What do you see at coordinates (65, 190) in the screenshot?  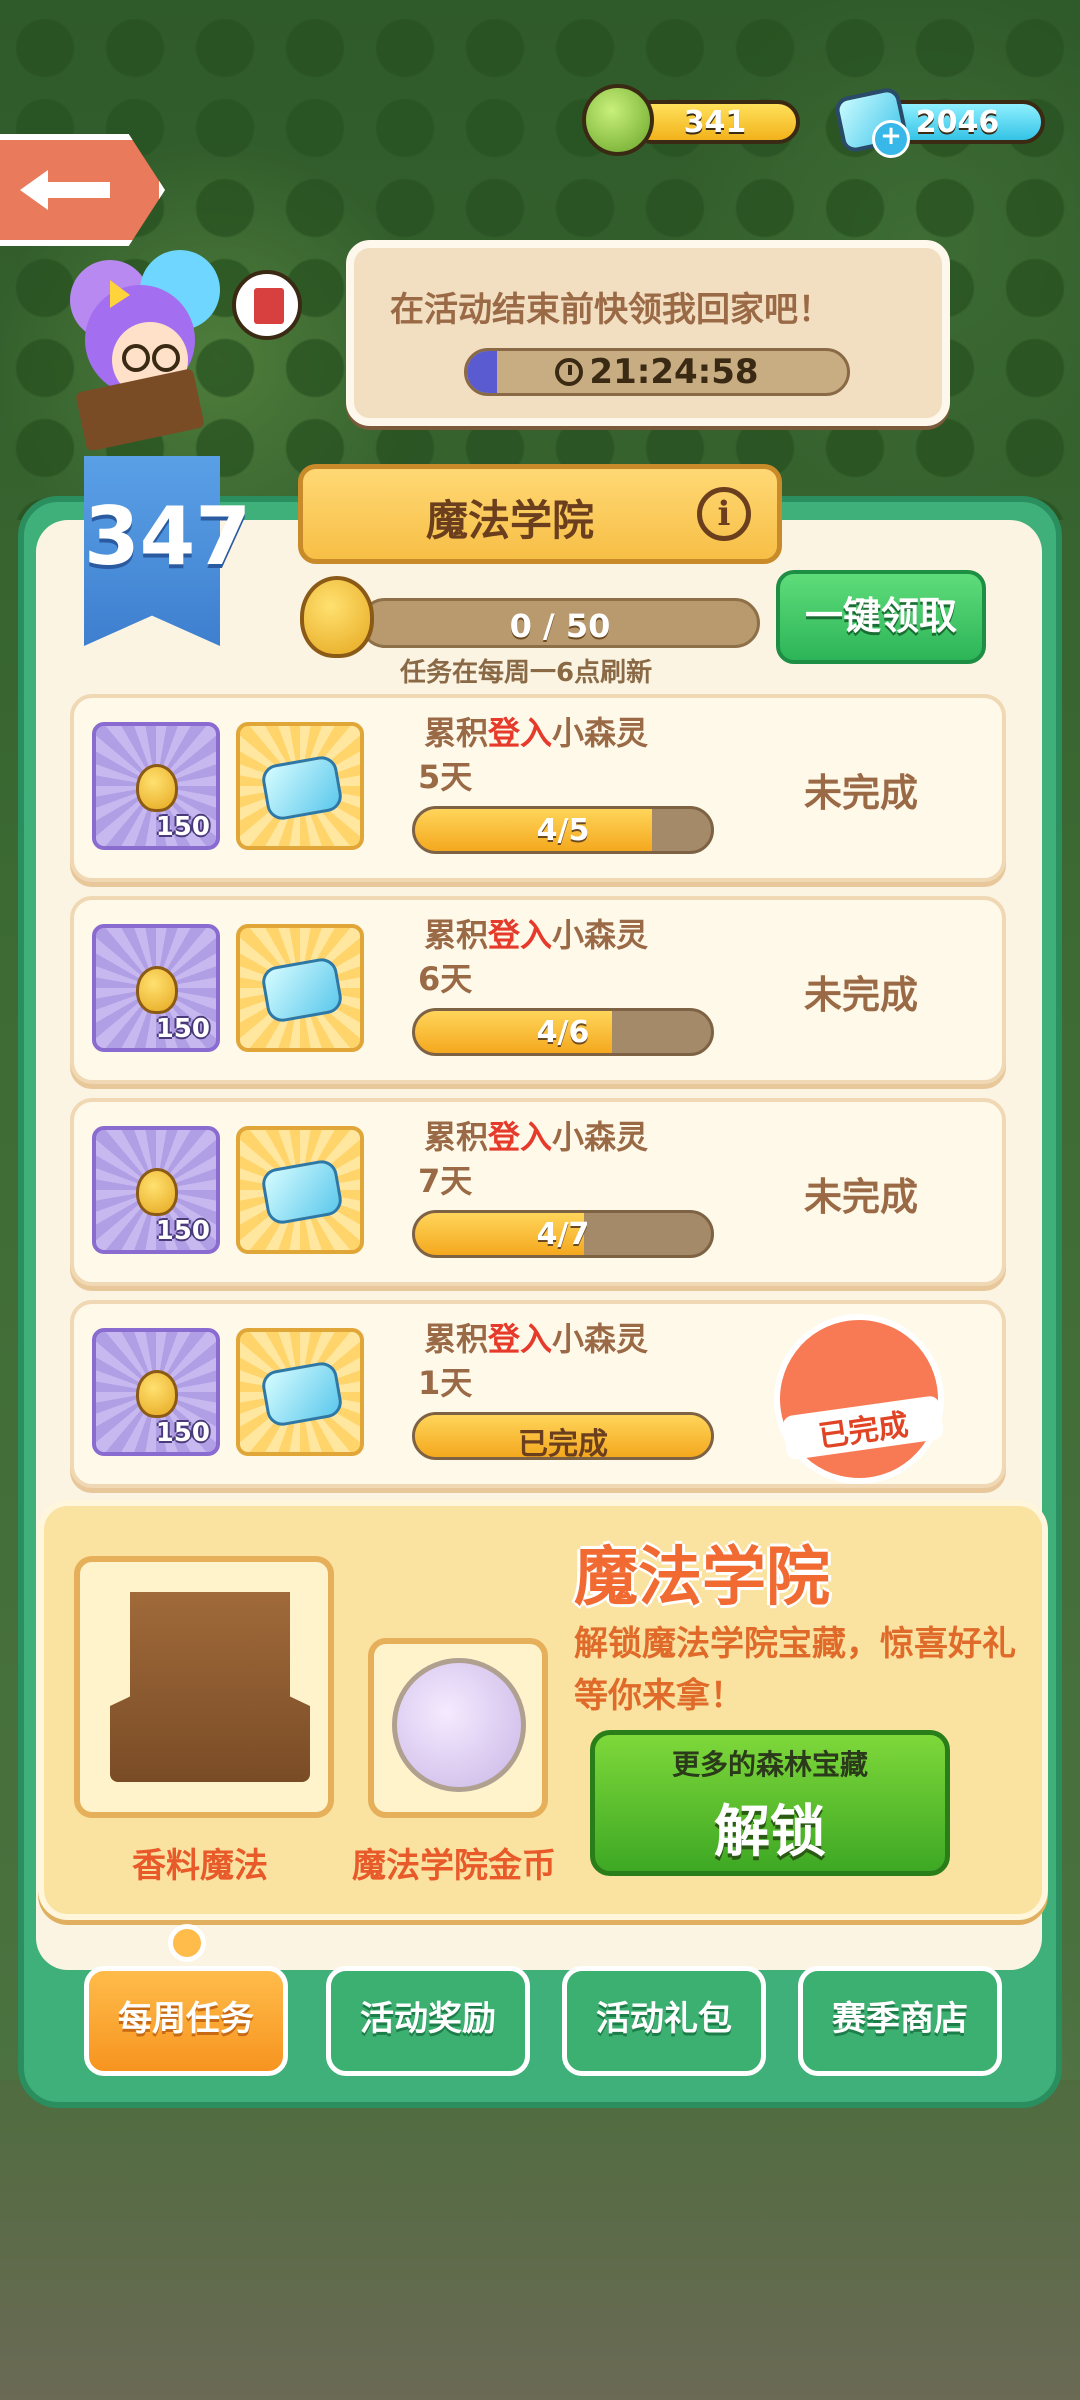 I see `arrow-left-icon` at bounding box center [65, 190].